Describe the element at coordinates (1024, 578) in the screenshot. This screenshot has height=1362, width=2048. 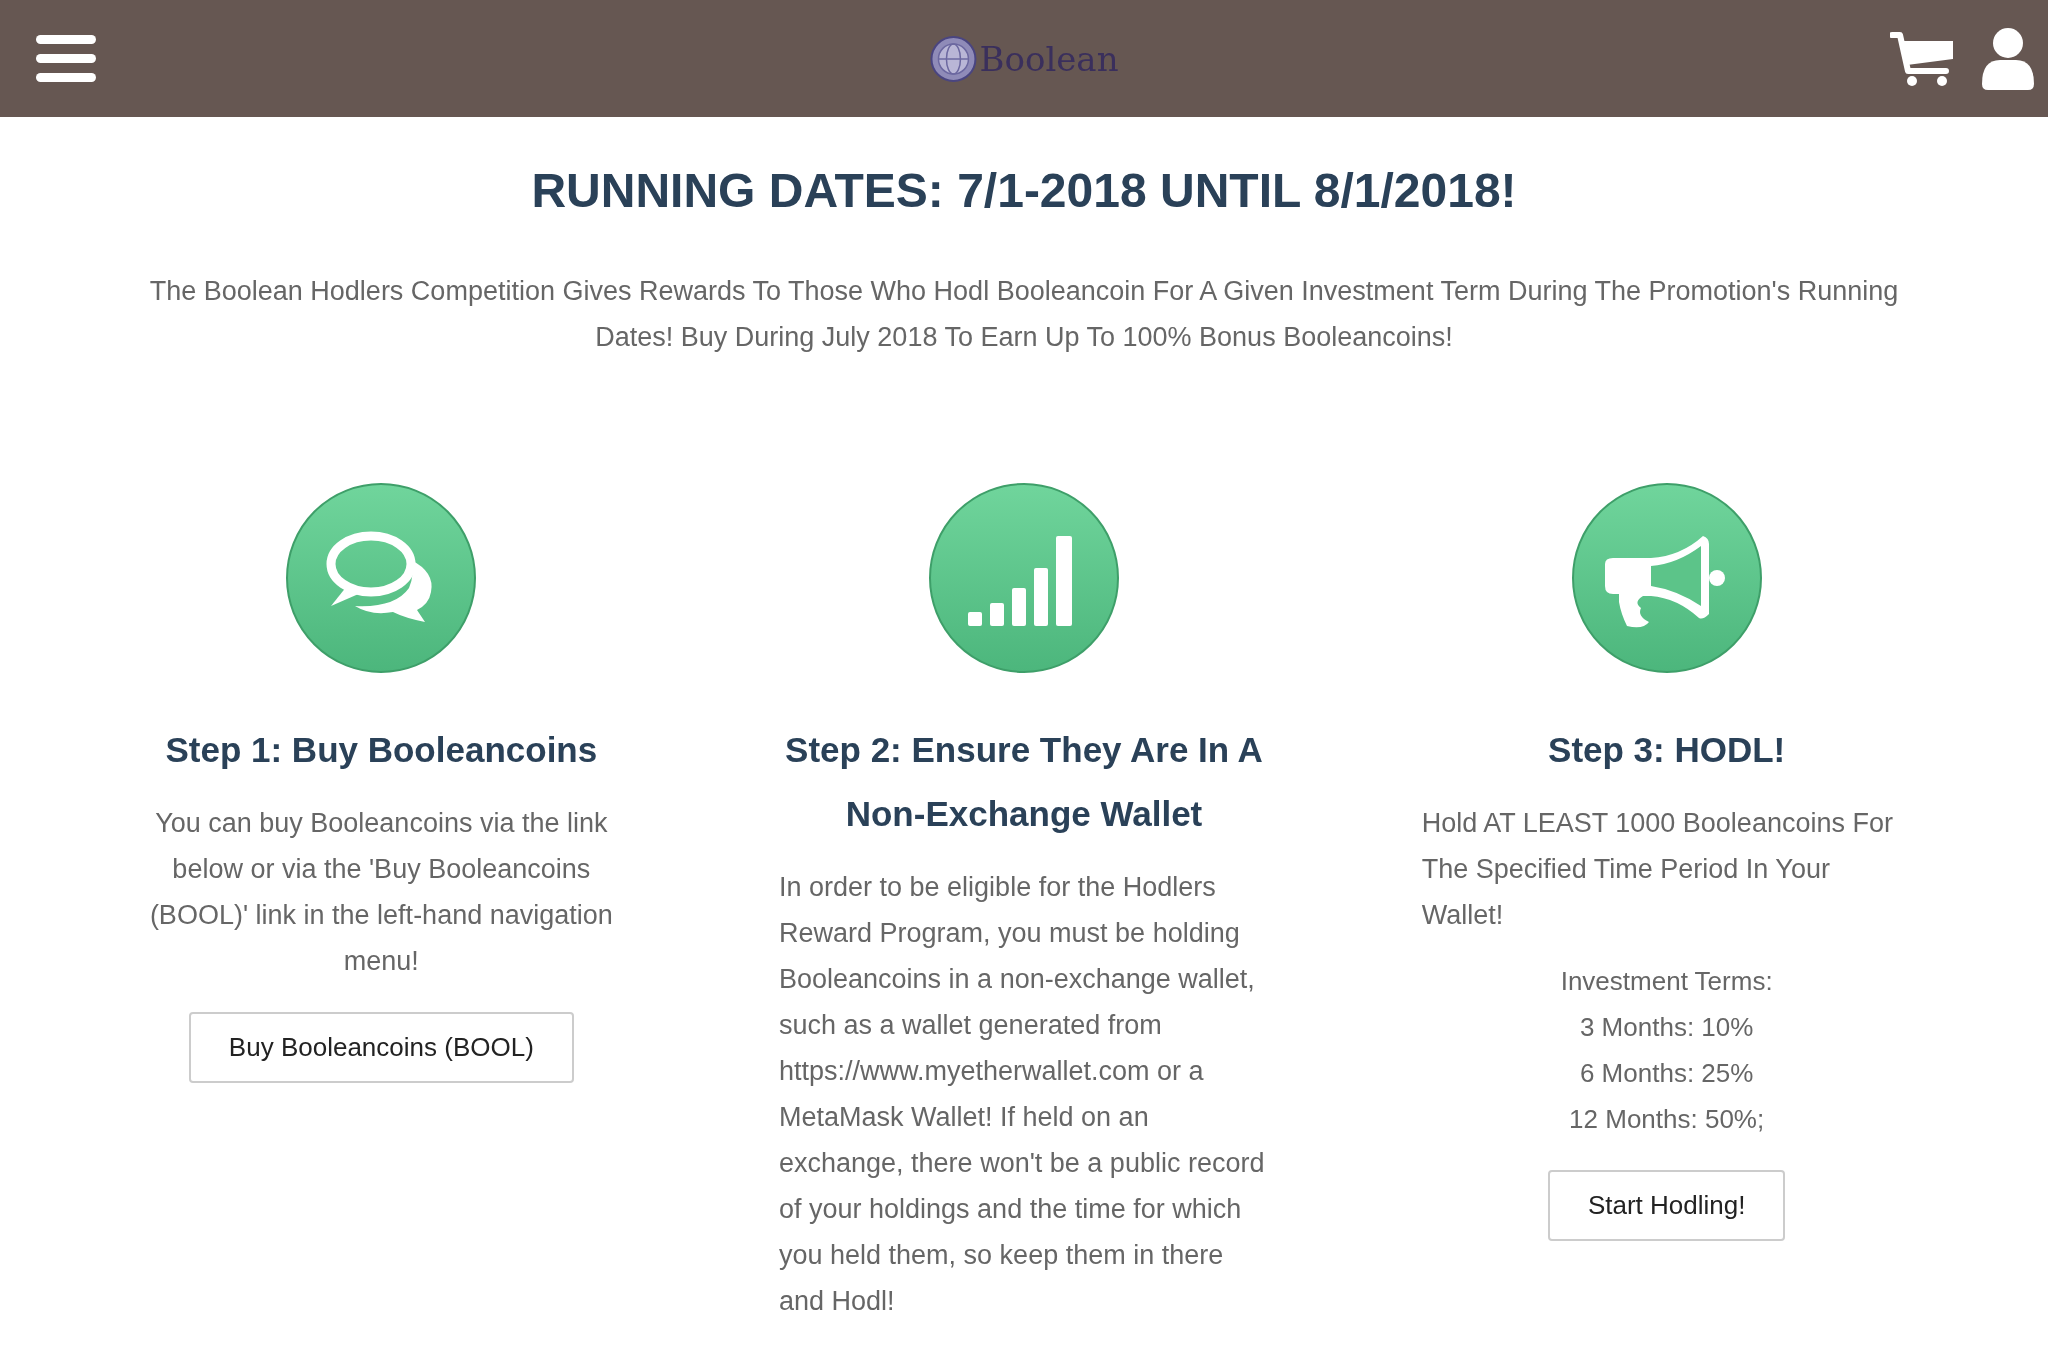
I see `signal-bars-icon` at that location.